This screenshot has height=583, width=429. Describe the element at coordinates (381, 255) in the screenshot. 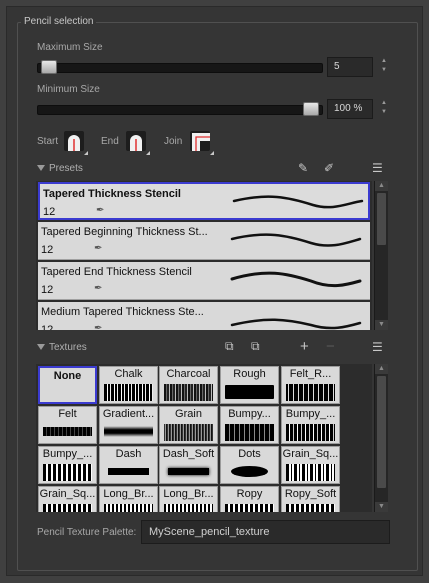

I see `presets-scrollbar: ▲ ▼` at that location.